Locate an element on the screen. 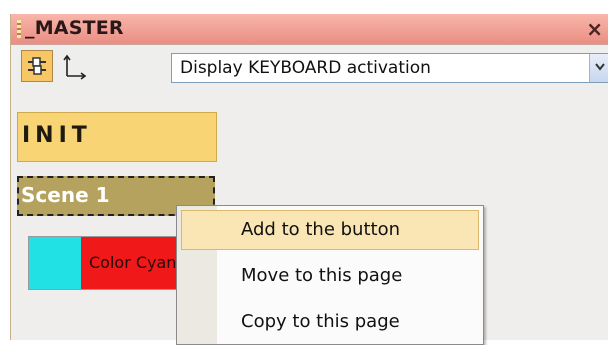  toolbar: Display KEYBOARD activation is located at coordinates (309, 67).